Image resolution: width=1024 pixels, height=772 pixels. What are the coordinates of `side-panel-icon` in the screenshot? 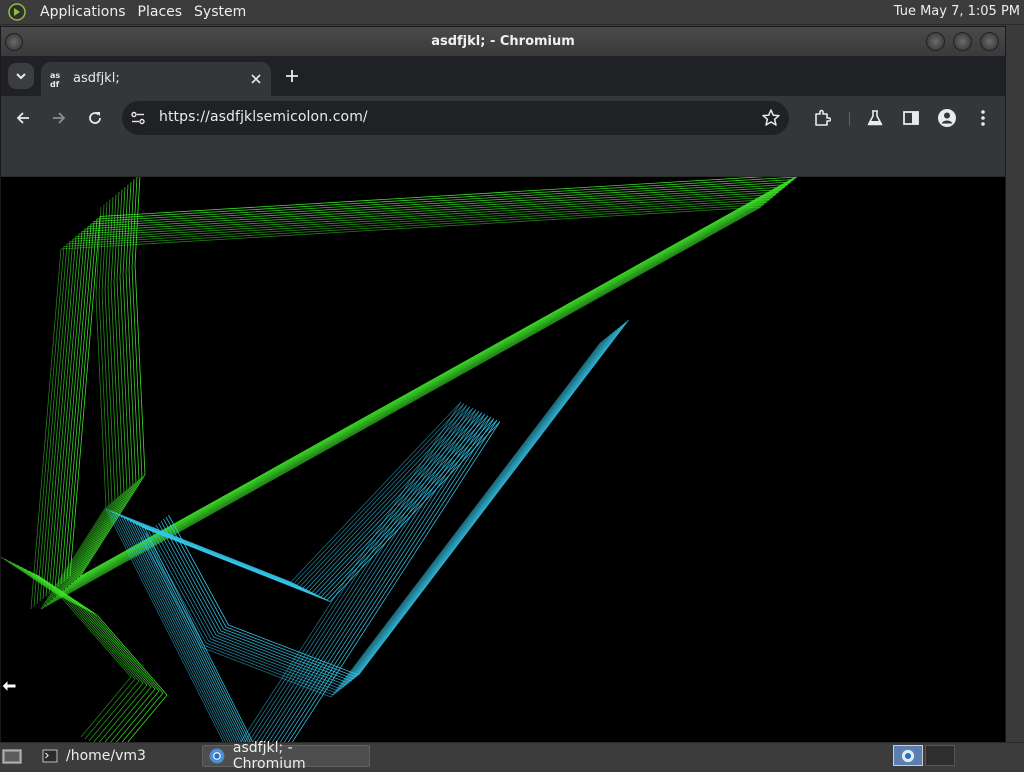 It's located at (911, 118).